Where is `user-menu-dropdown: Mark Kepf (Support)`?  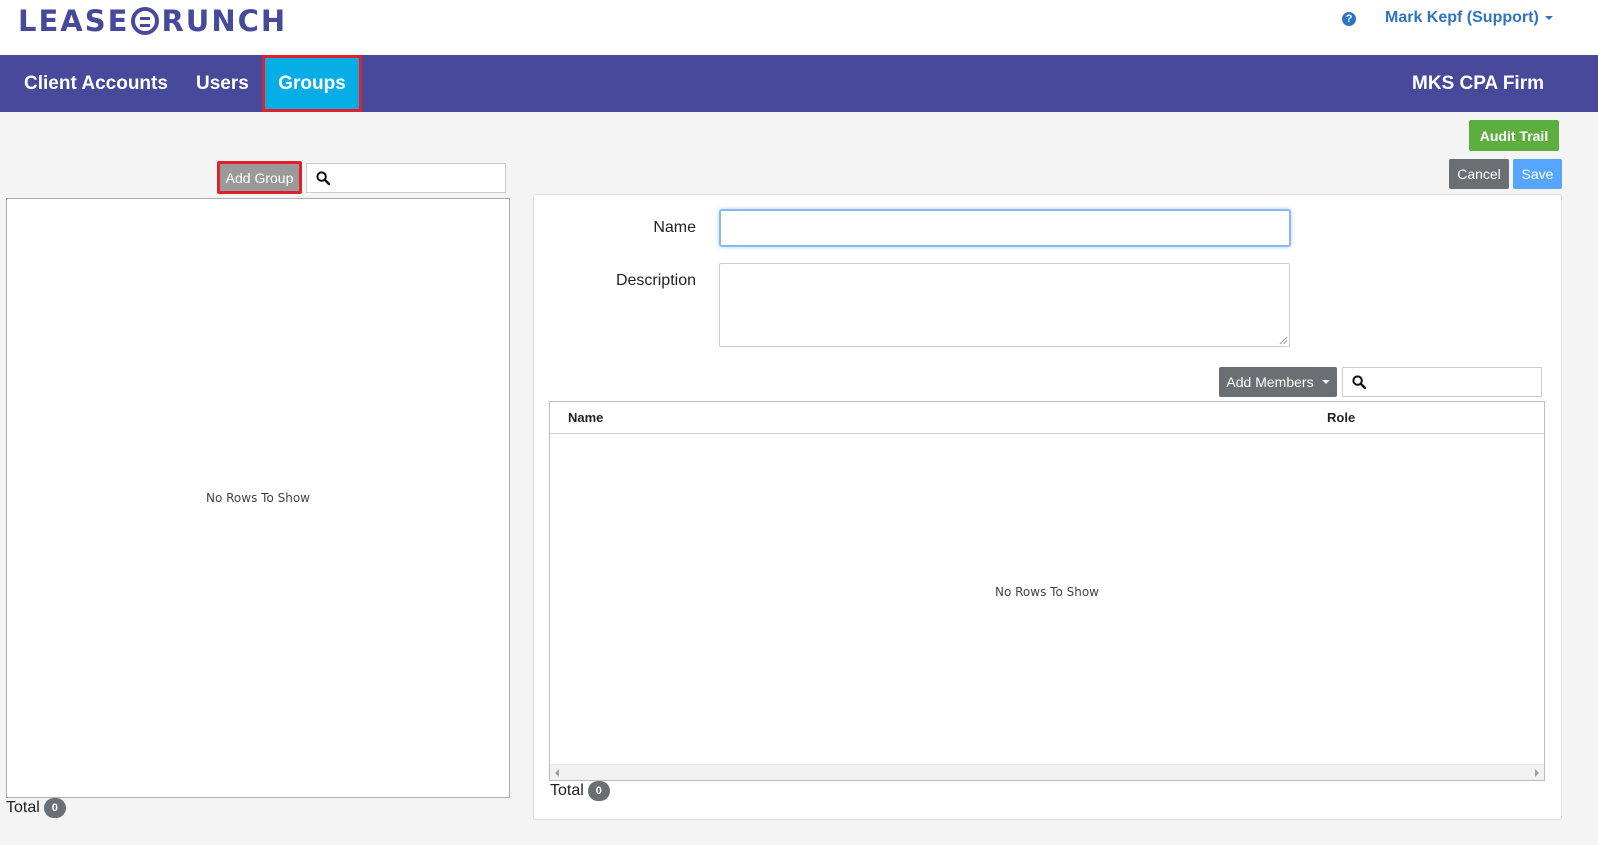
user-menu-dropdown: Mark Kepf (Support) is located at coordinates (1469, 18).